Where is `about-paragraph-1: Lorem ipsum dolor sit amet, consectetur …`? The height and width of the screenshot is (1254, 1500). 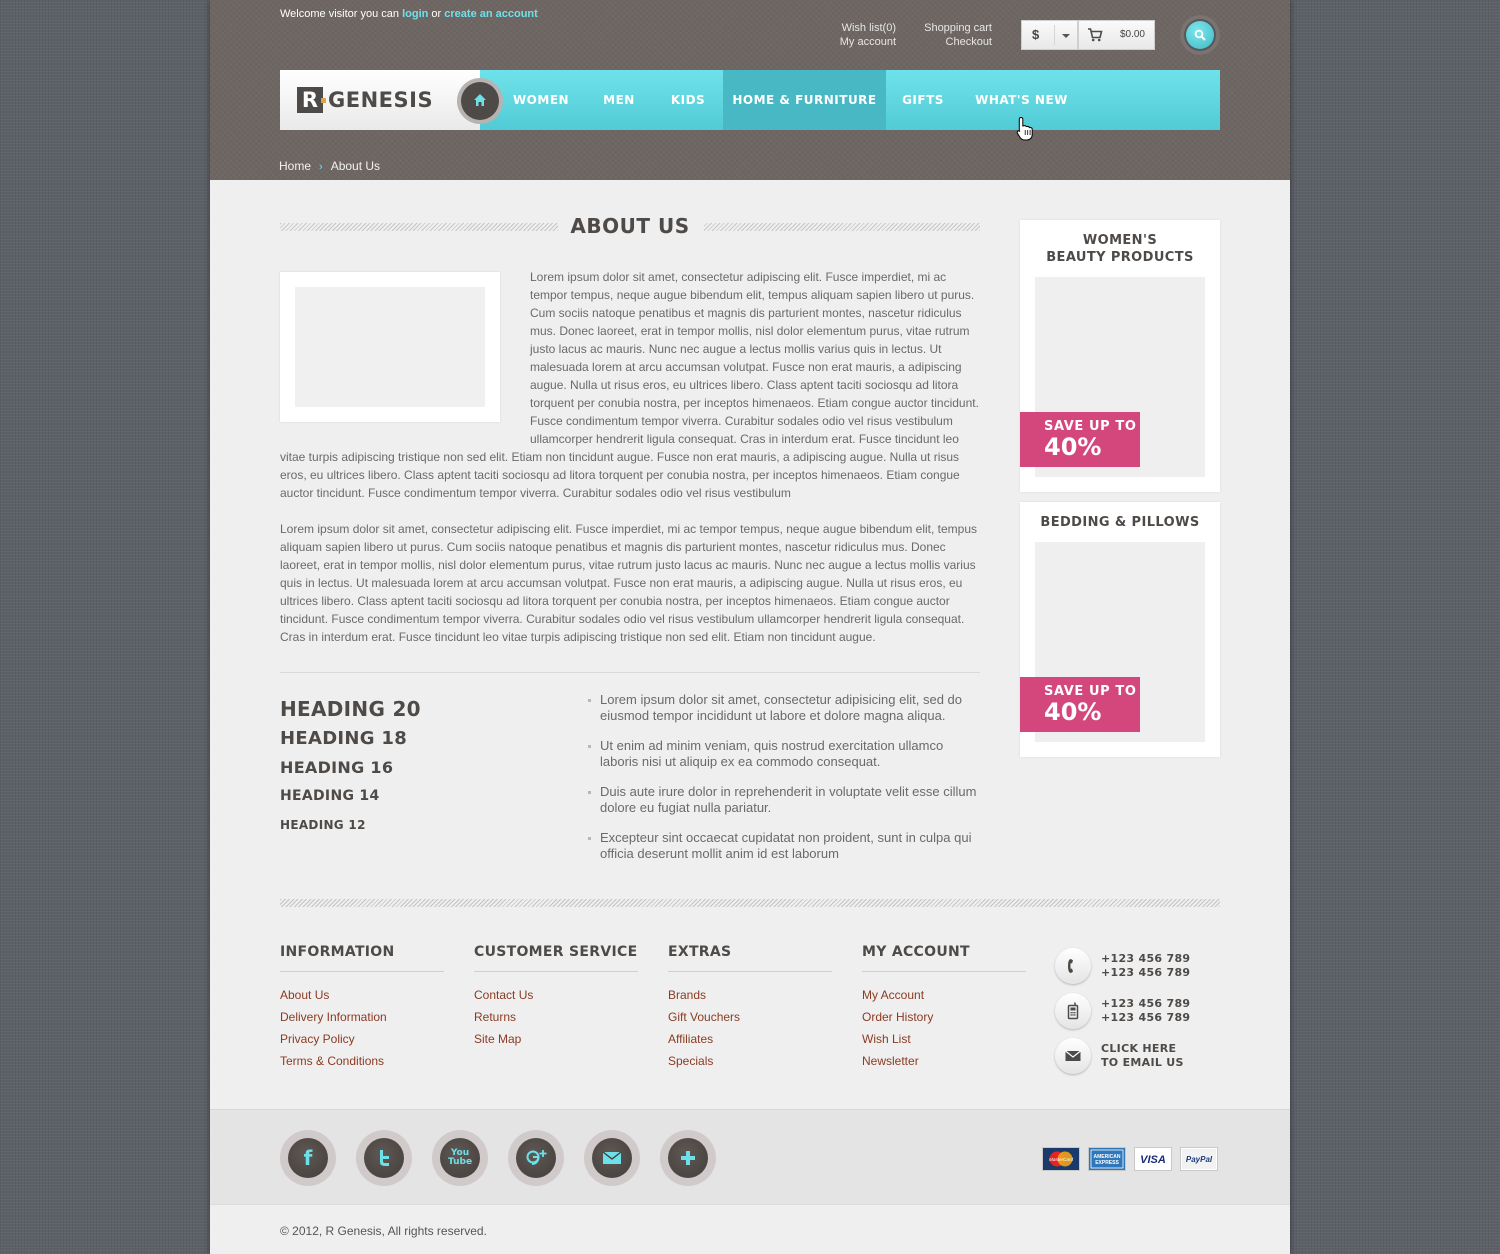 about-paragraph-1: Lorem ipsum dolor sit amet, consectetur … is located at coordinates (754, 358).